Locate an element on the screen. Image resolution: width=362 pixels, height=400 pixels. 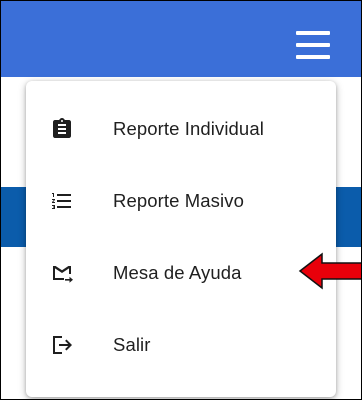
menu-item-label: Salir is located at coordinates (132, 344).